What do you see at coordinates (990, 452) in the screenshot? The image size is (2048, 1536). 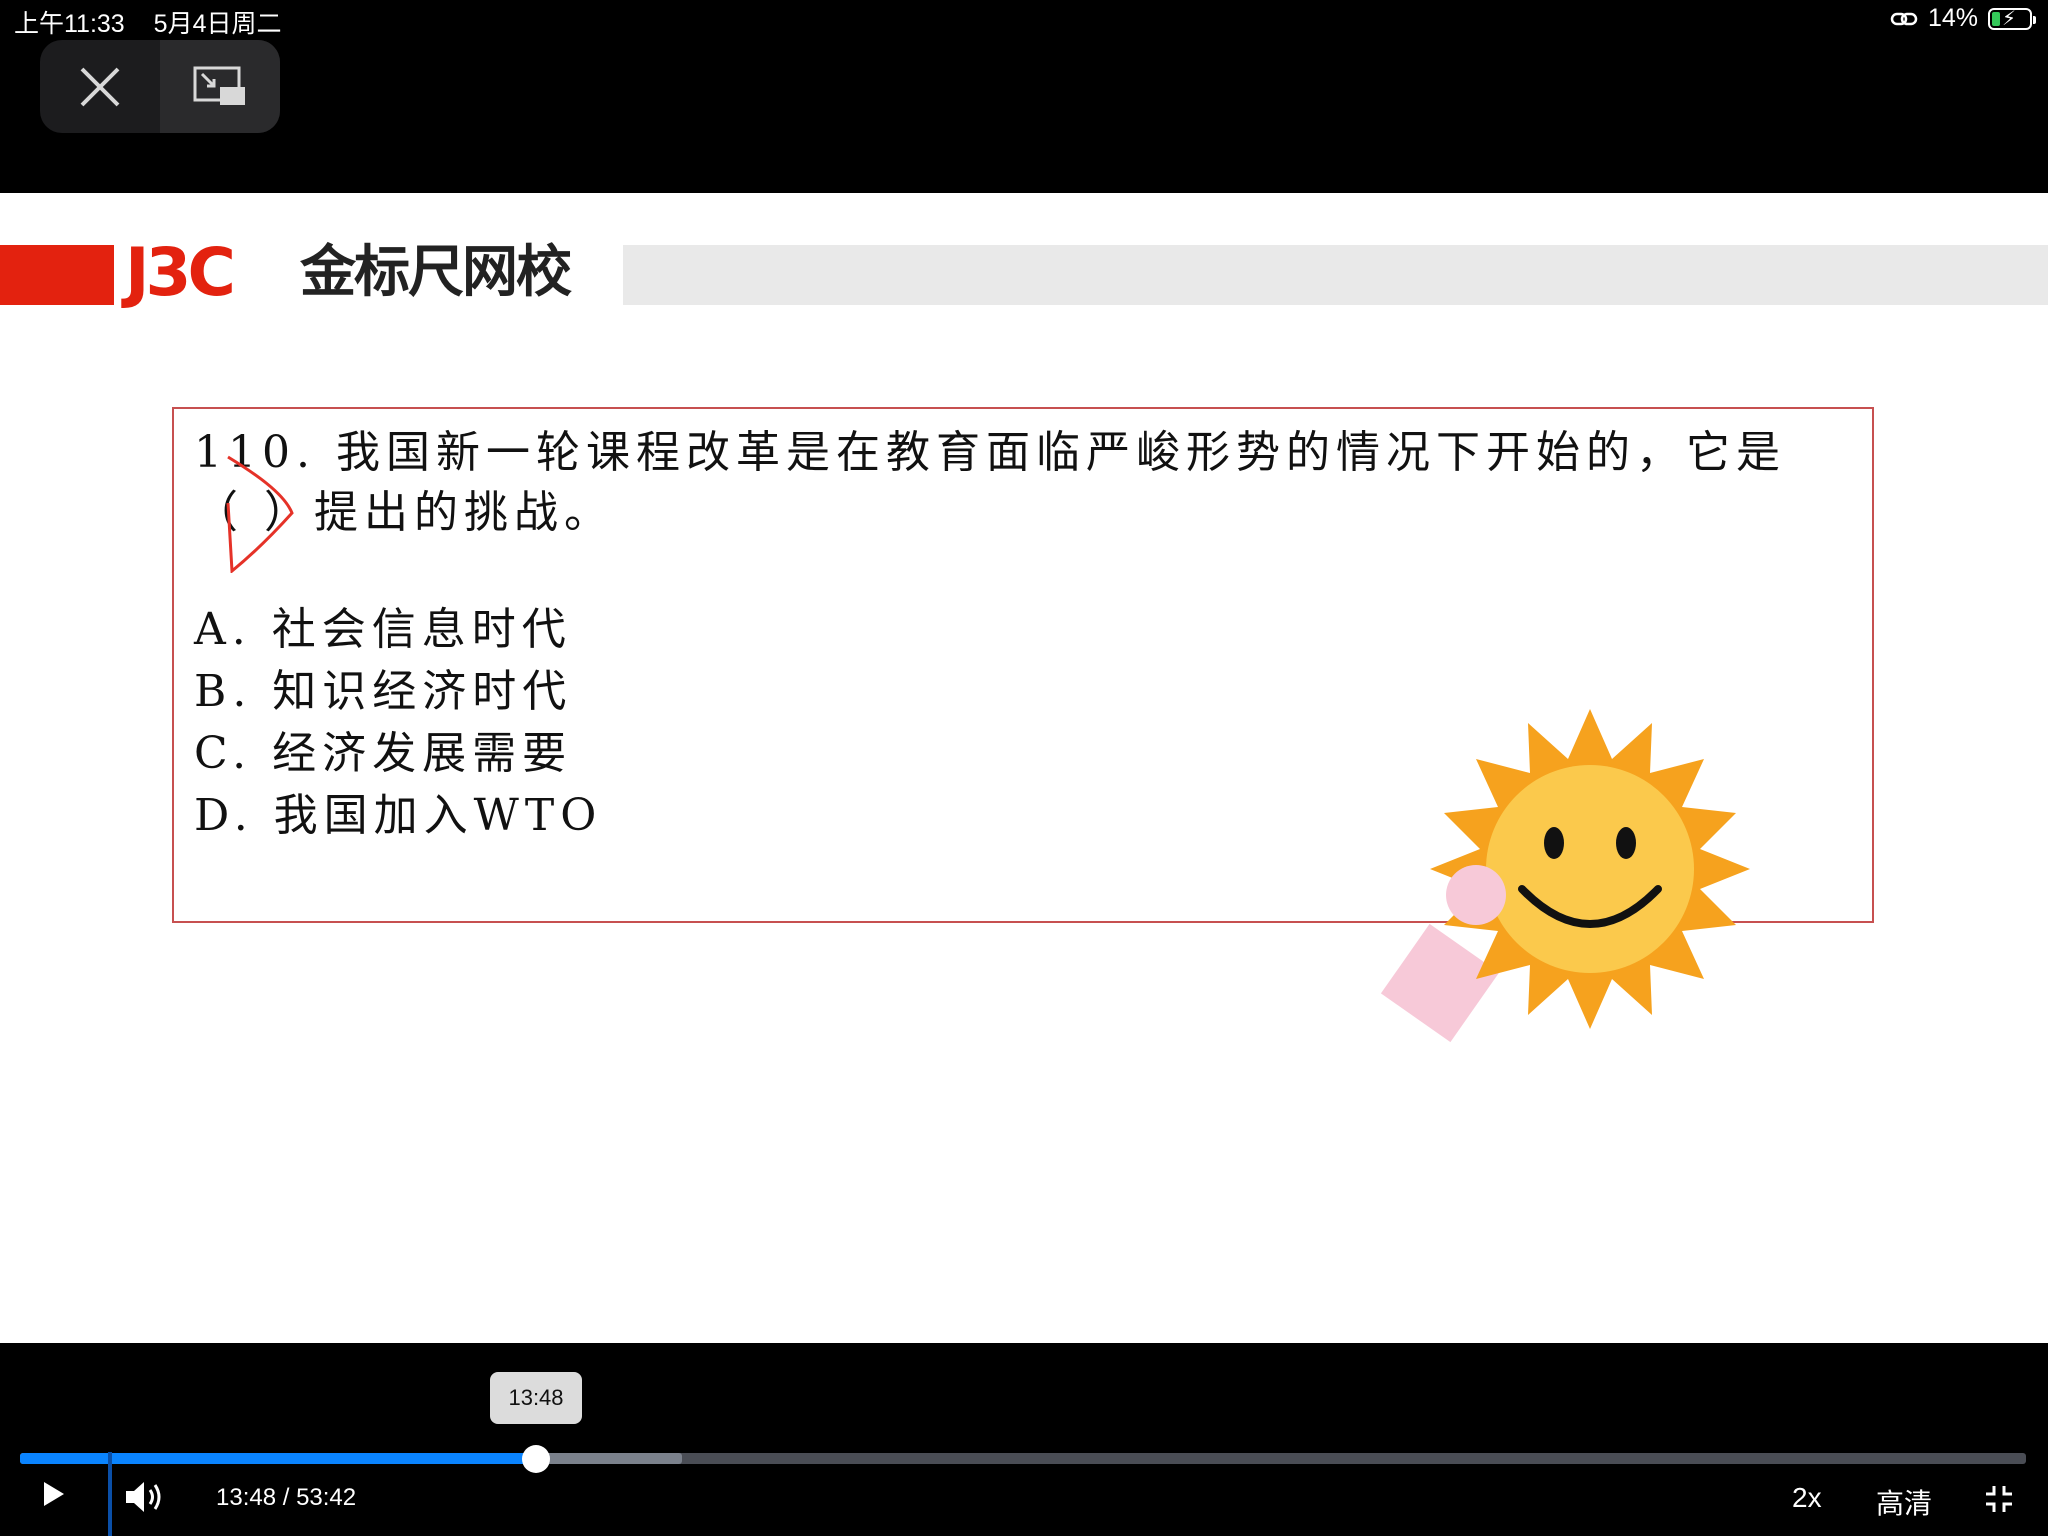 I see `question-line-1: 110. 我国新一轮课程改革是在教育面临严峻形势的情况下开始的，它是` at bounding box center [990, 452].